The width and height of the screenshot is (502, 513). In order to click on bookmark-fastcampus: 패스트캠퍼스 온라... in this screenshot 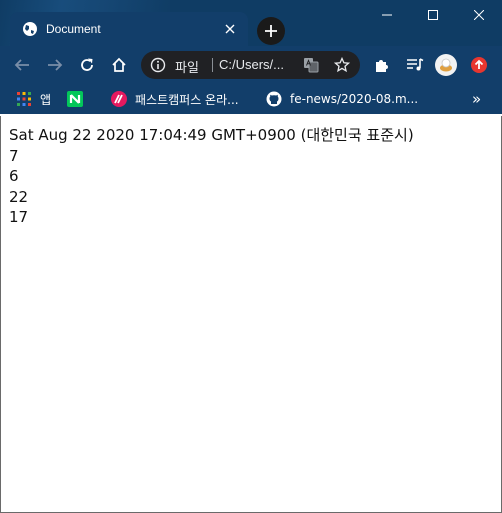, I will do `click(175, 99)`.